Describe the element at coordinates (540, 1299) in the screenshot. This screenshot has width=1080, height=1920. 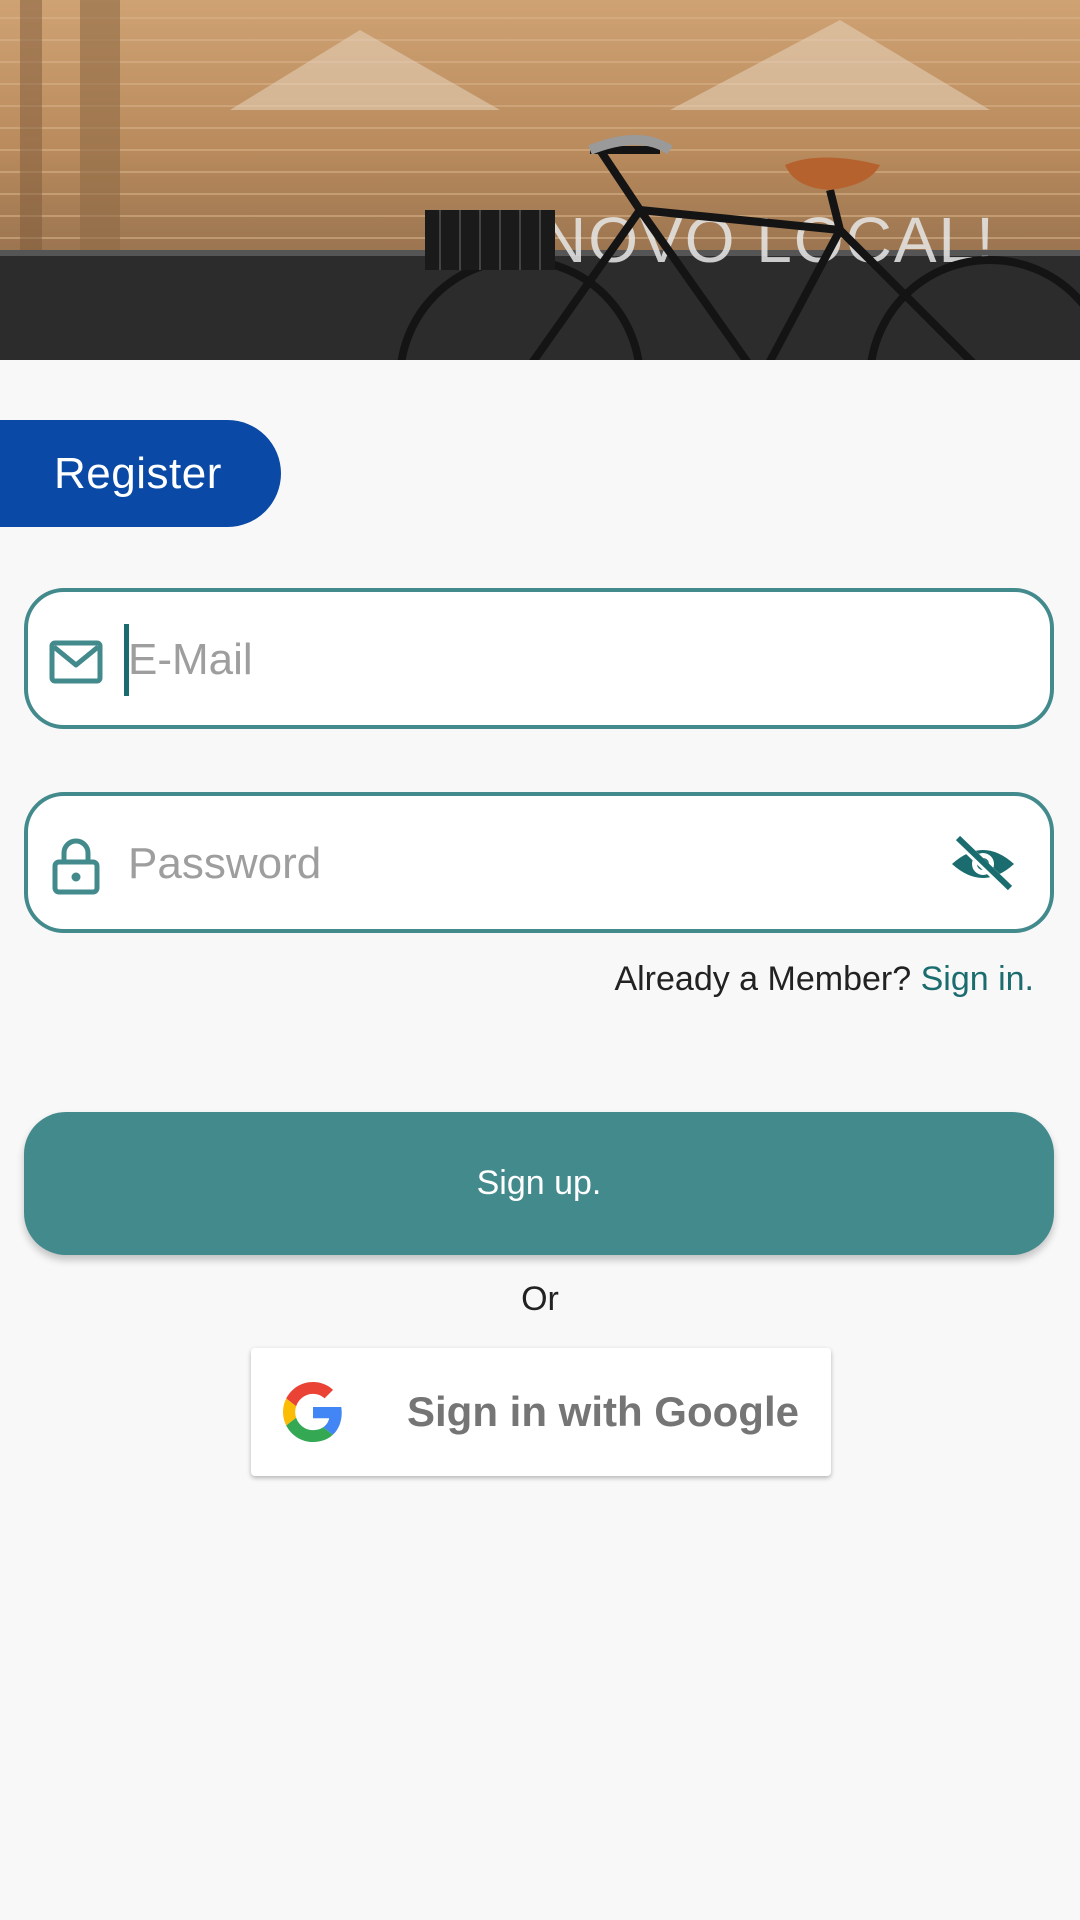
I see `or-divider: Or` at that location.